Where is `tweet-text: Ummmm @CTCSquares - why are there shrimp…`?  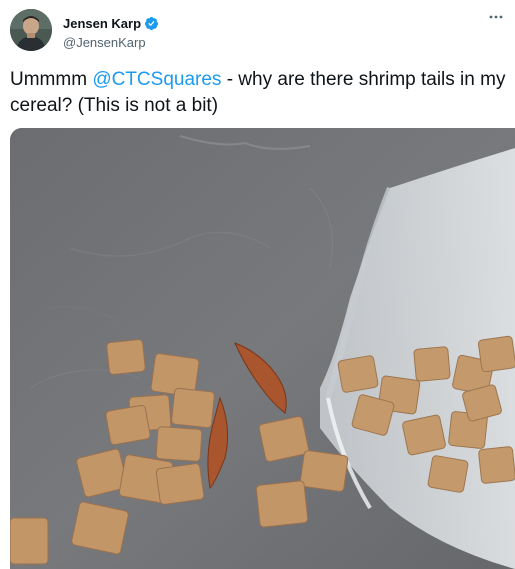 tweet-text: Ummmm @CTCSquares - why are there shrimp… is located at coordinates (260, 93).